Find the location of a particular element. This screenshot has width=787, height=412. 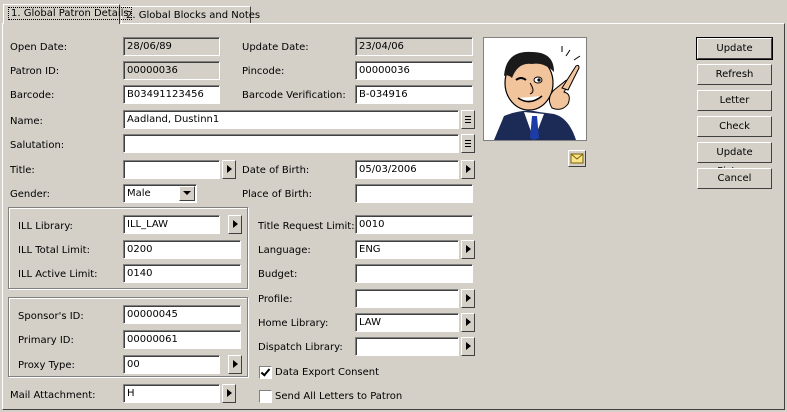

gender-label: Gender: is located at coordinates (30, 194).